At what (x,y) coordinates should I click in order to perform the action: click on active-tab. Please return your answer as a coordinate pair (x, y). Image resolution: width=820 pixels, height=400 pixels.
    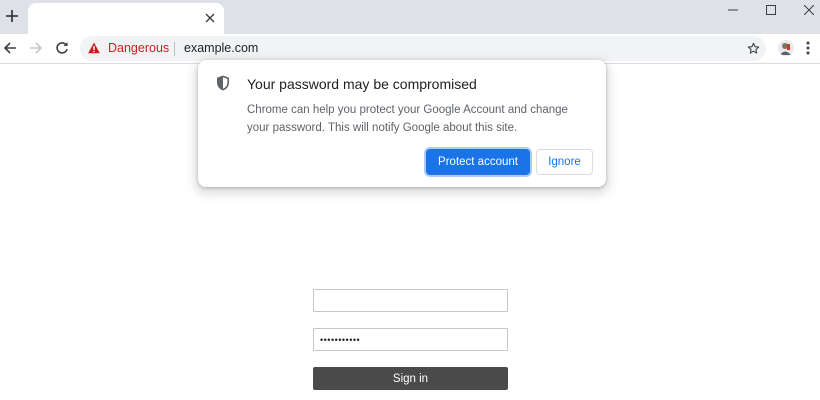
    Looking at the image, I should click on (126, 18).